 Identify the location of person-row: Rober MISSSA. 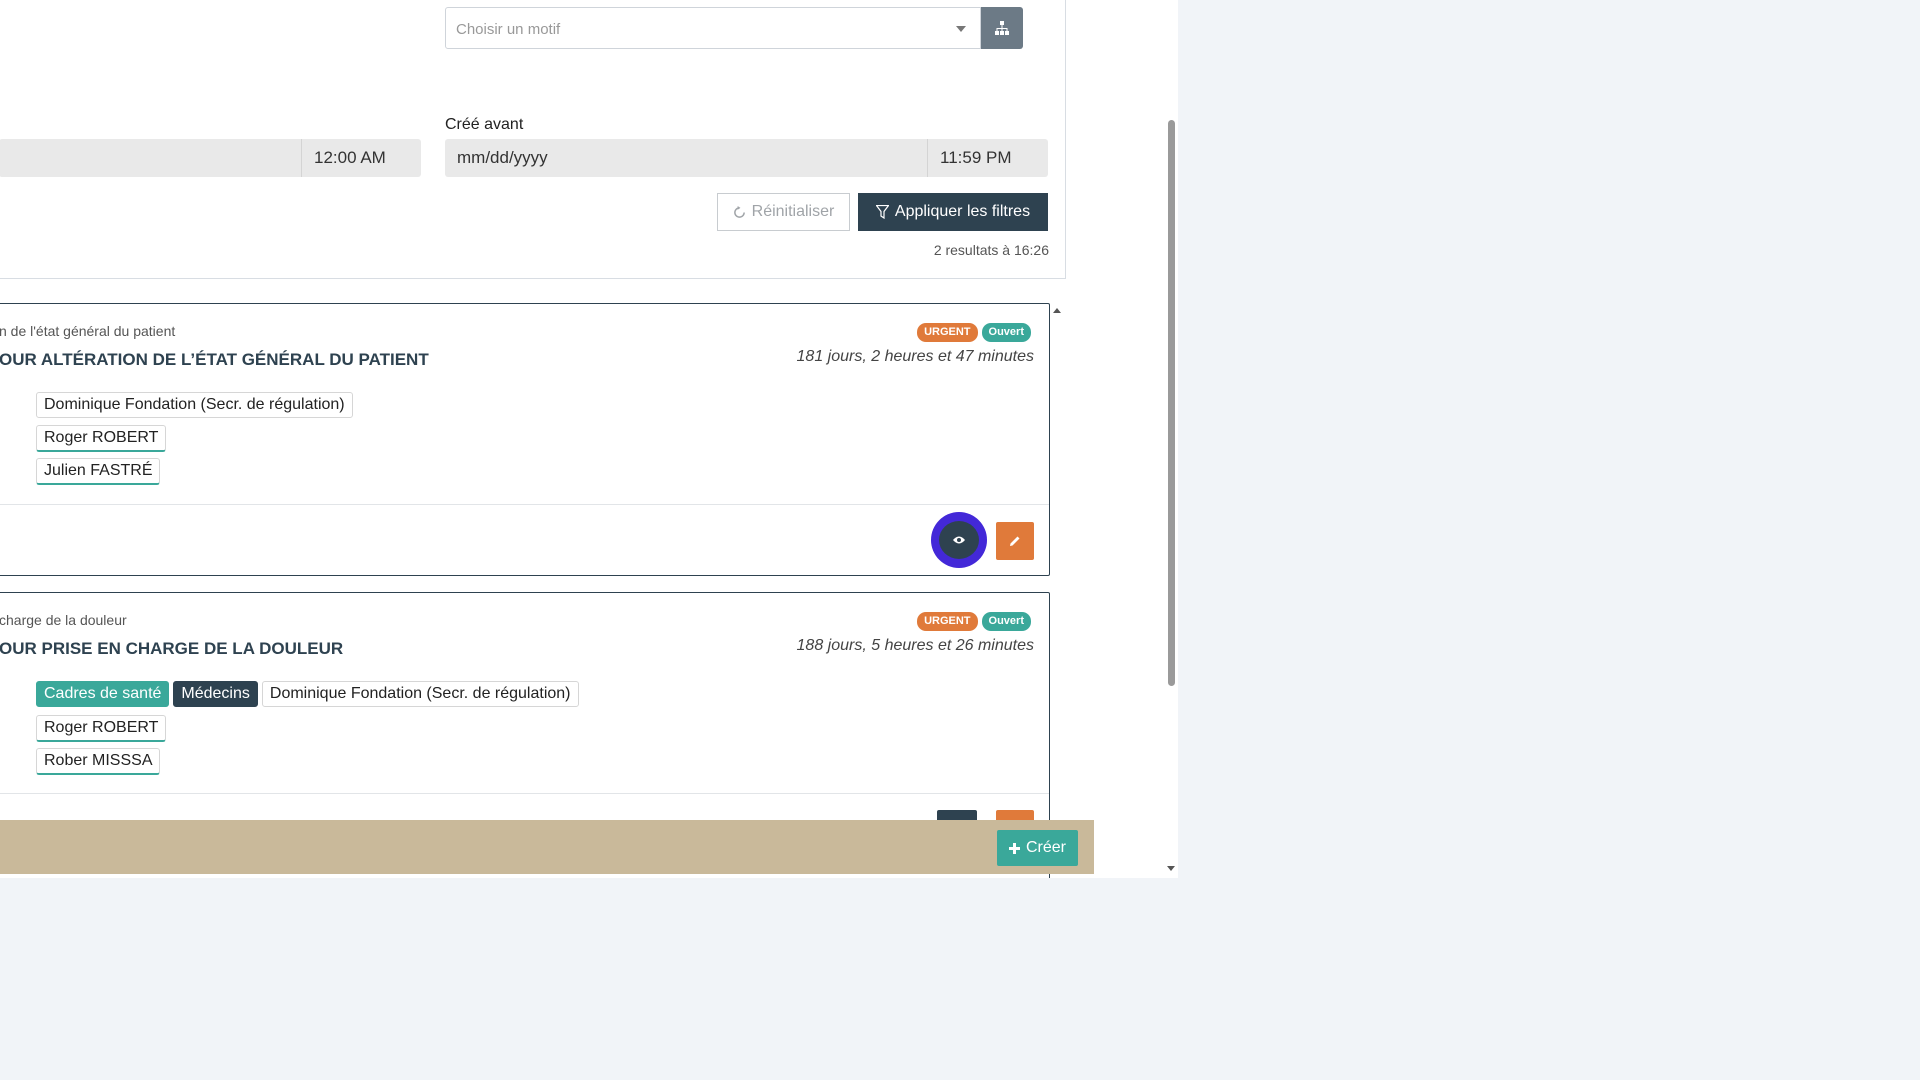
(98, 761).